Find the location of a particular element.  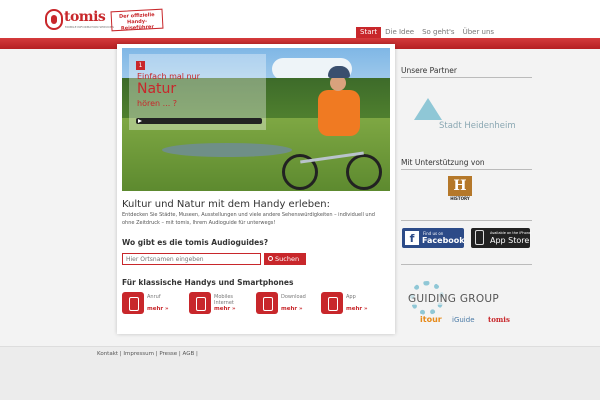

heidenheim-mountain-icon is located at coordinates (428, 109).